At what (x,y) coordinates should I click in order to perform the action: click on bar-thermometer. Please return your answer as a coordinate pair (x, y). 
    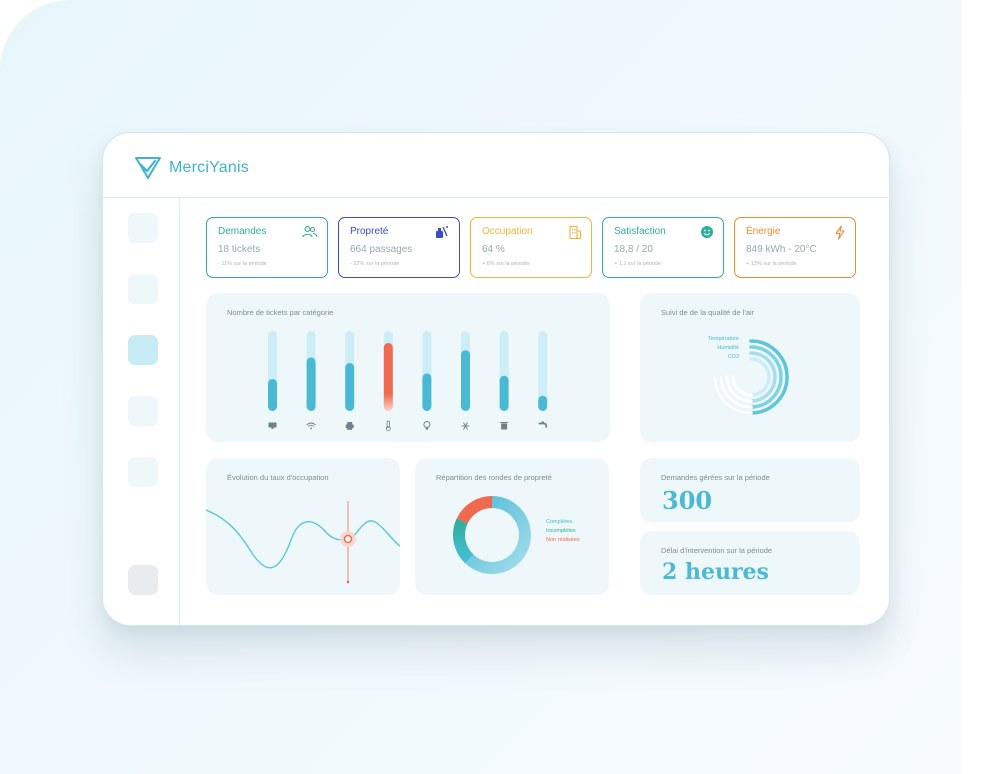
    Looking at the image, I should click on (388, 377).